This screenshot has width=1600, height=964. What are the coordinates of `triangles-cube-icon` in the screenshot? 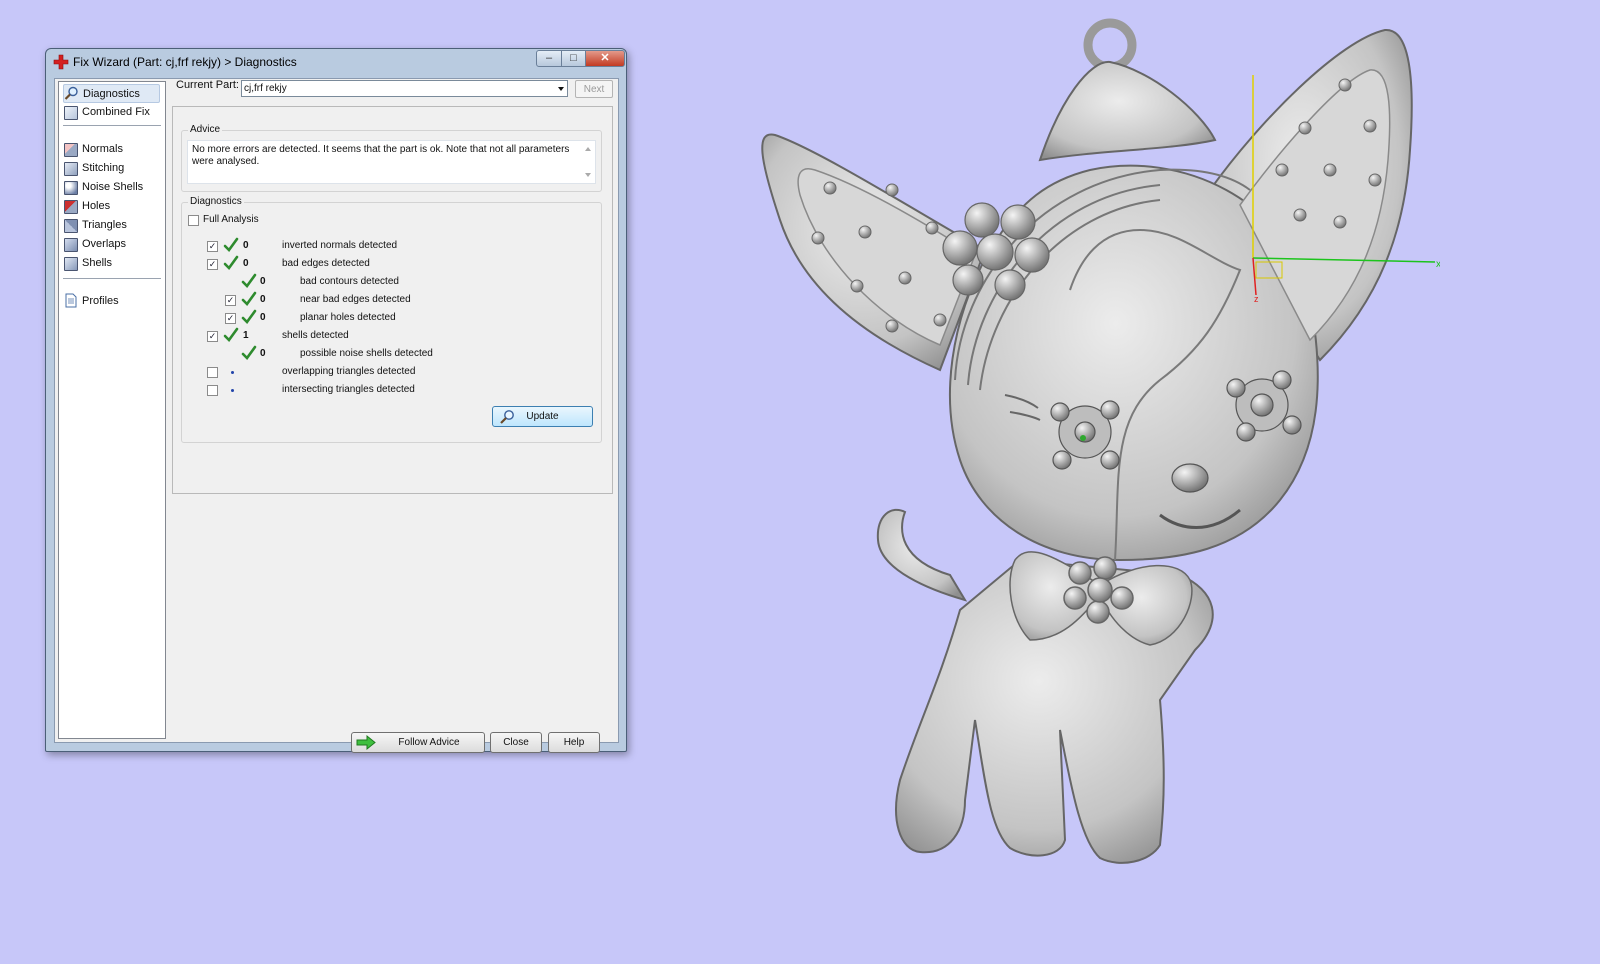 It's located at (70, 225).